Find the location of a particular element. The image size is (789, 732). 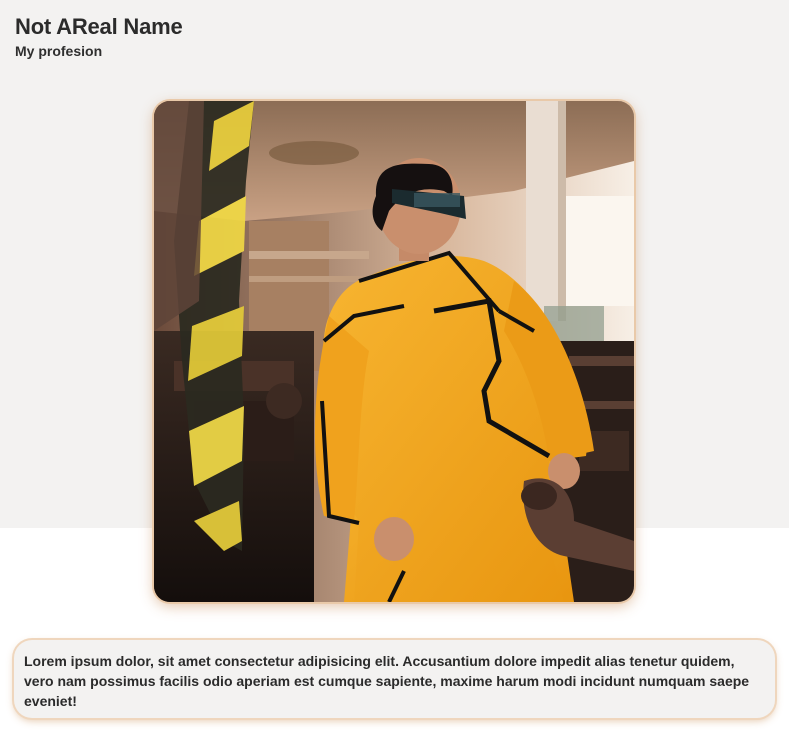

profile-name: Not AReal Name is located at coordinates (99, 26).